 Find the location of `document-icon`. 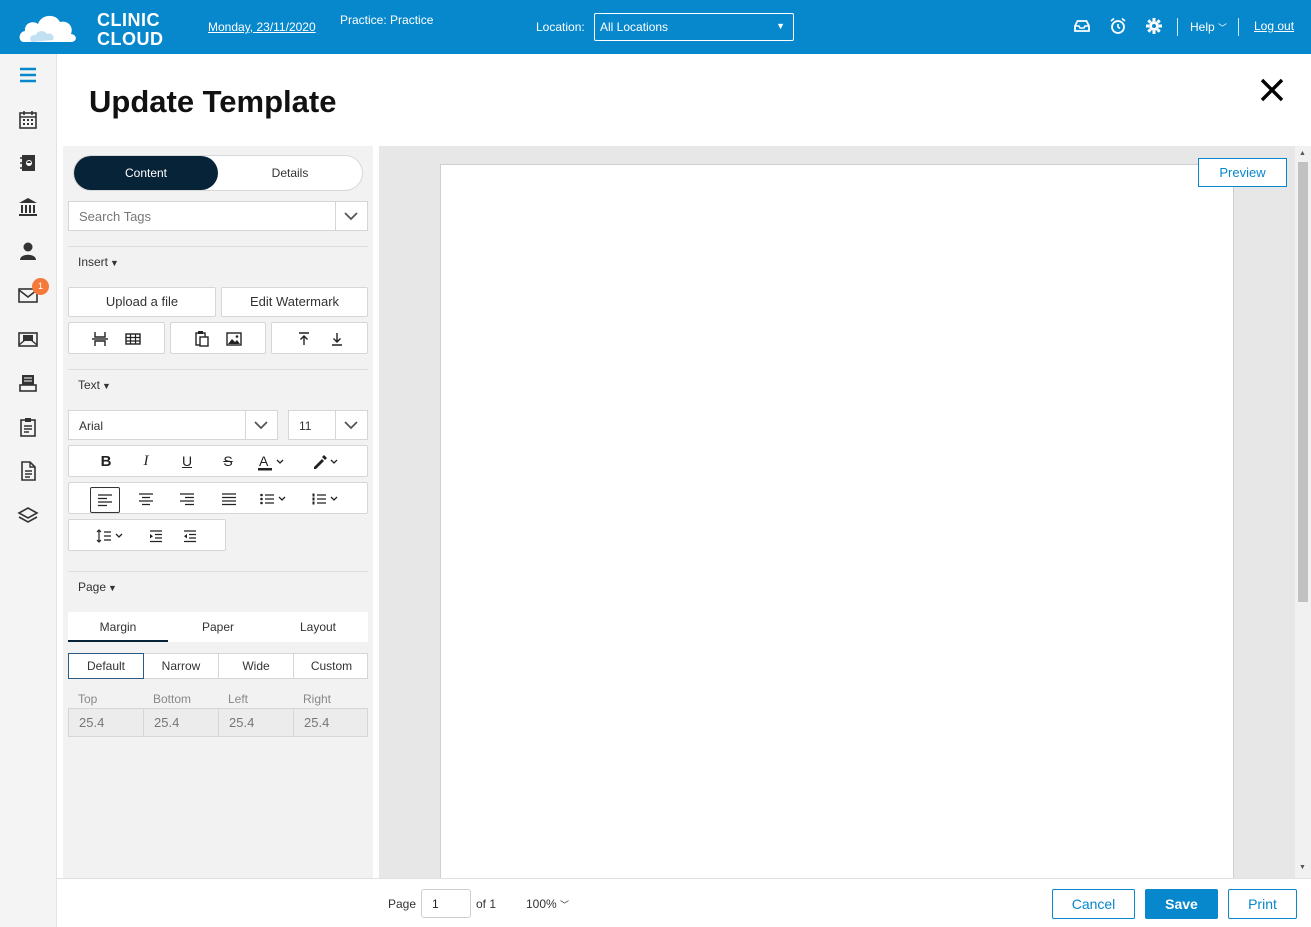

document-icon is located at coordinates (28, 471).